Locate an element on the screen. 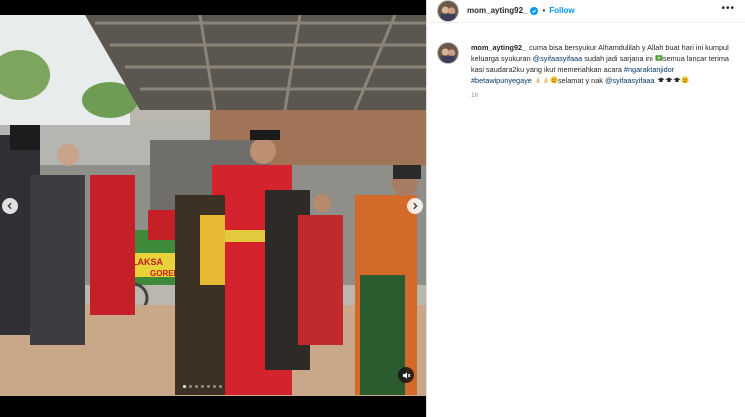  prev-slide-button is located at coordinates (10, 206).